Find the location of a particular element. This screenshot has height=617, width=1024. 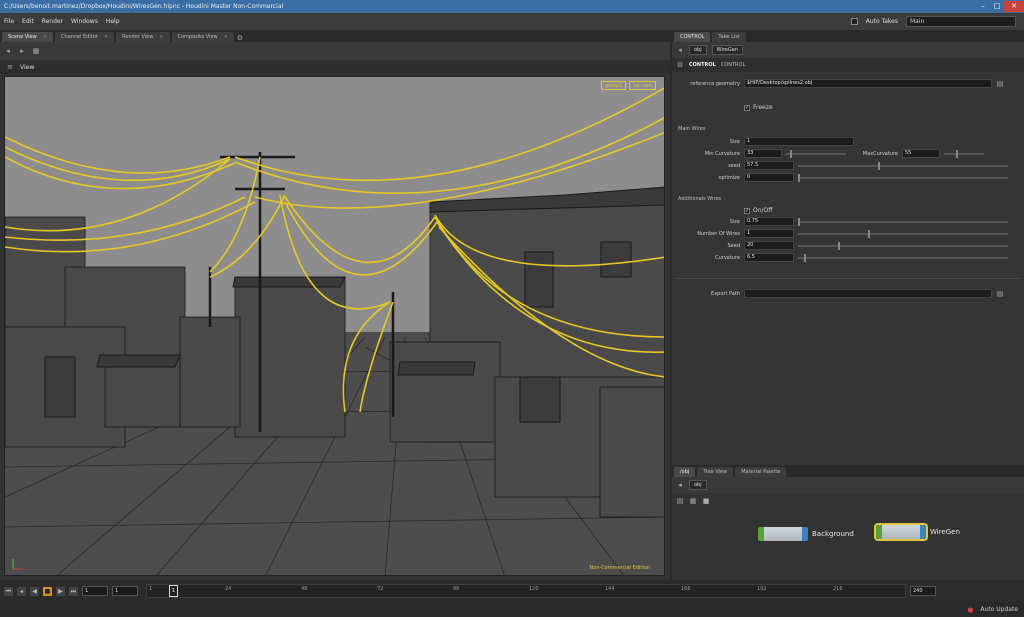

export-path-field is located at coordinates (868, 293).